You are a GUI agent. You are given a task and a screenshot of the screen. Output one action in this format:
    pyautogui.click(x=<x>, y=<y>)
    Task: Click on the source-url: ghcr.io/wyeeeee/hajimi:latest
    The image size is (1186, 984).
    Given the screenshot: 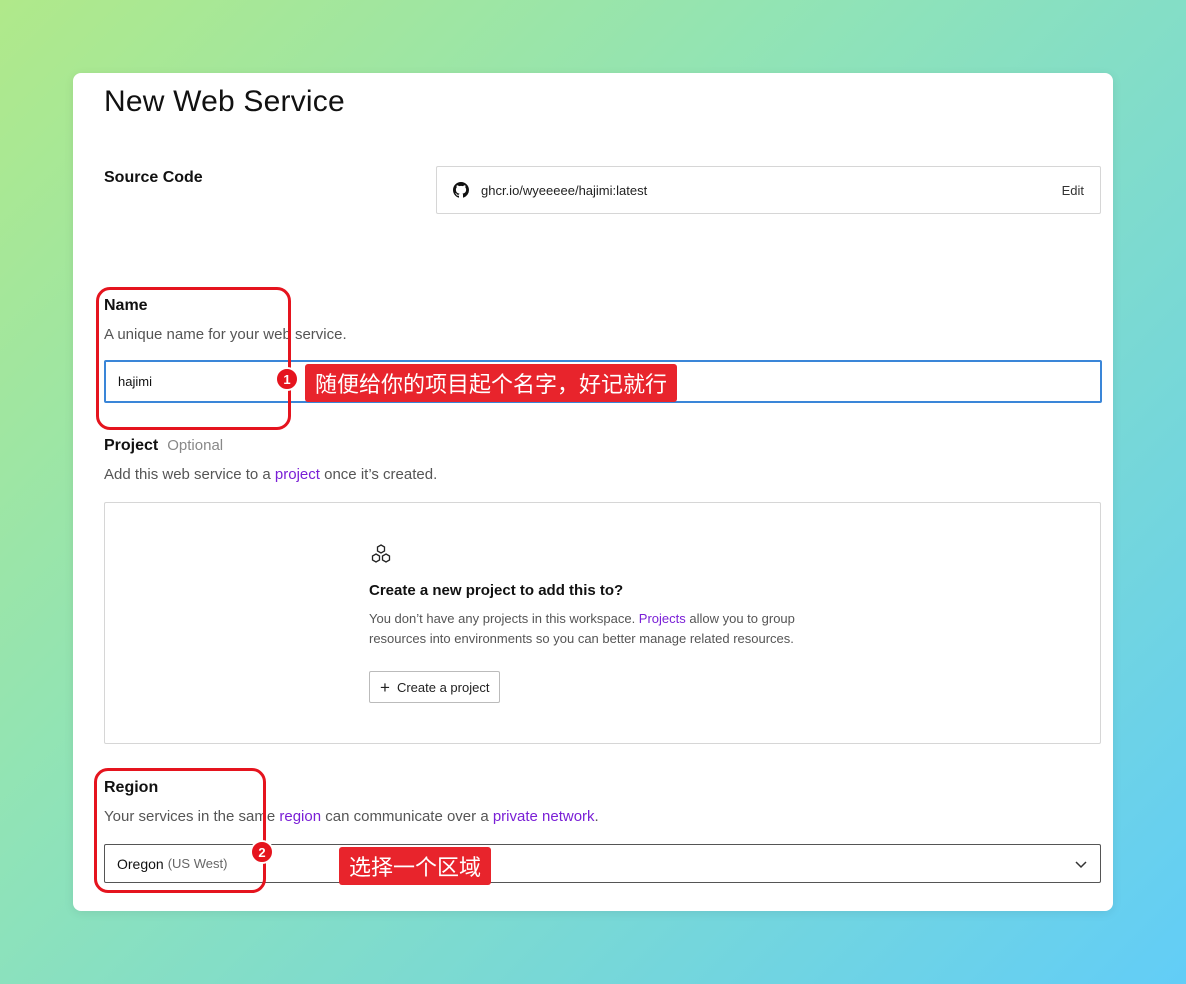 What is the action you would take?
    pyautogui.click(x=564, y=190)
    